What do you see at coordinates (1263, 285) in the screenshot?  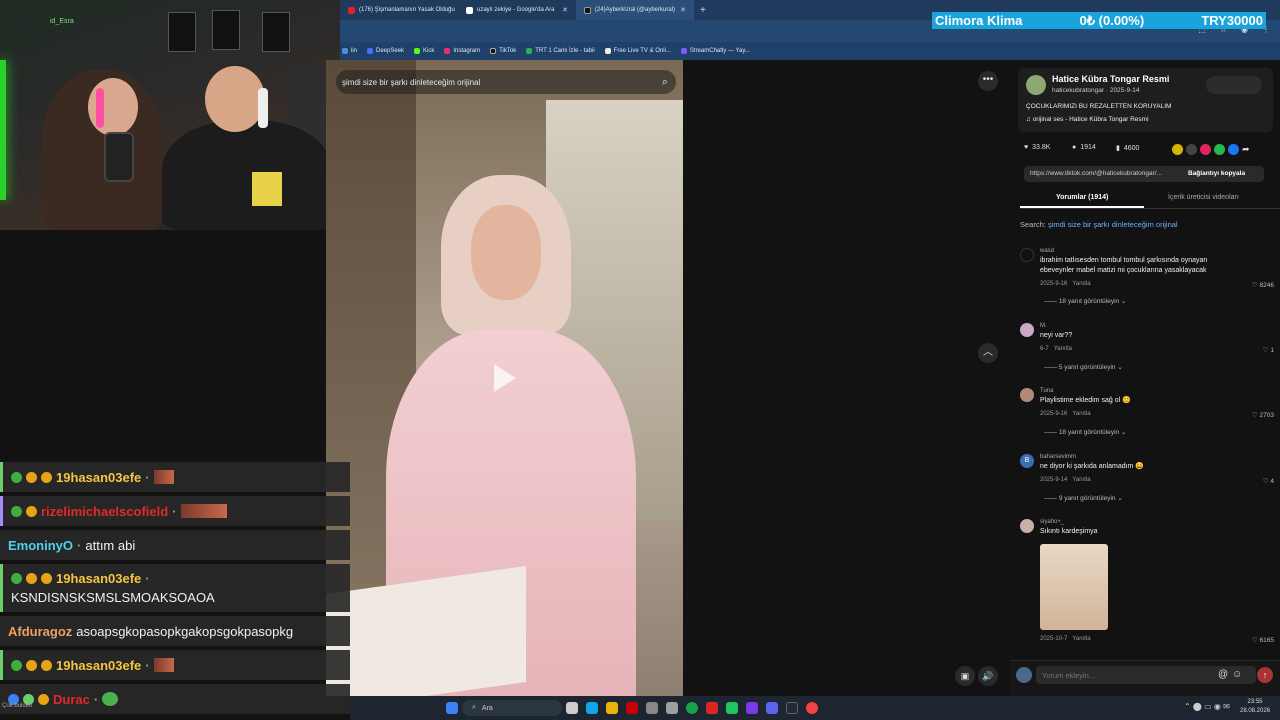 I see `comment-likes: ♡ 8246` at bounding box center [1263, 285].